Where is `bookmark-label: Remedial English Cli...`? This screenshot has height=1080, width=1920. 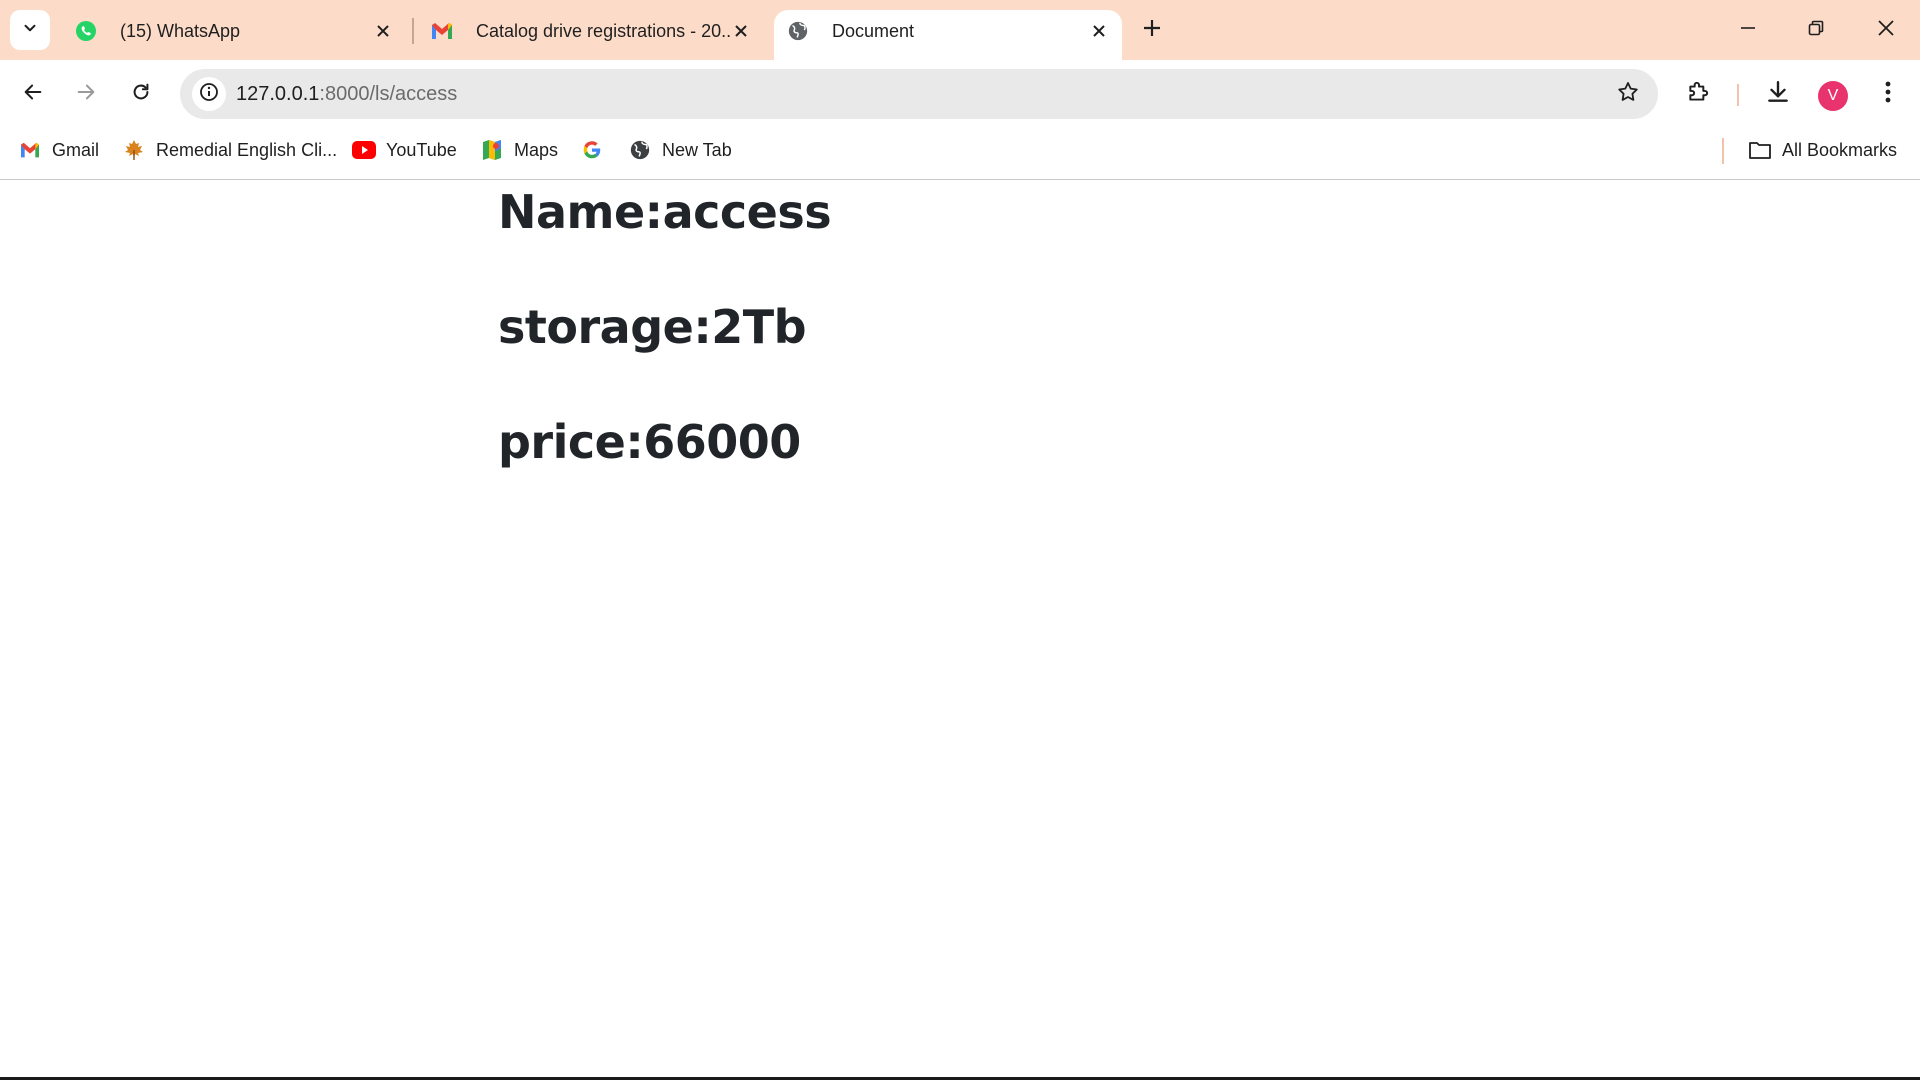
bookmark-label: Remedial English Cli... is located at coordinates (247, 149).